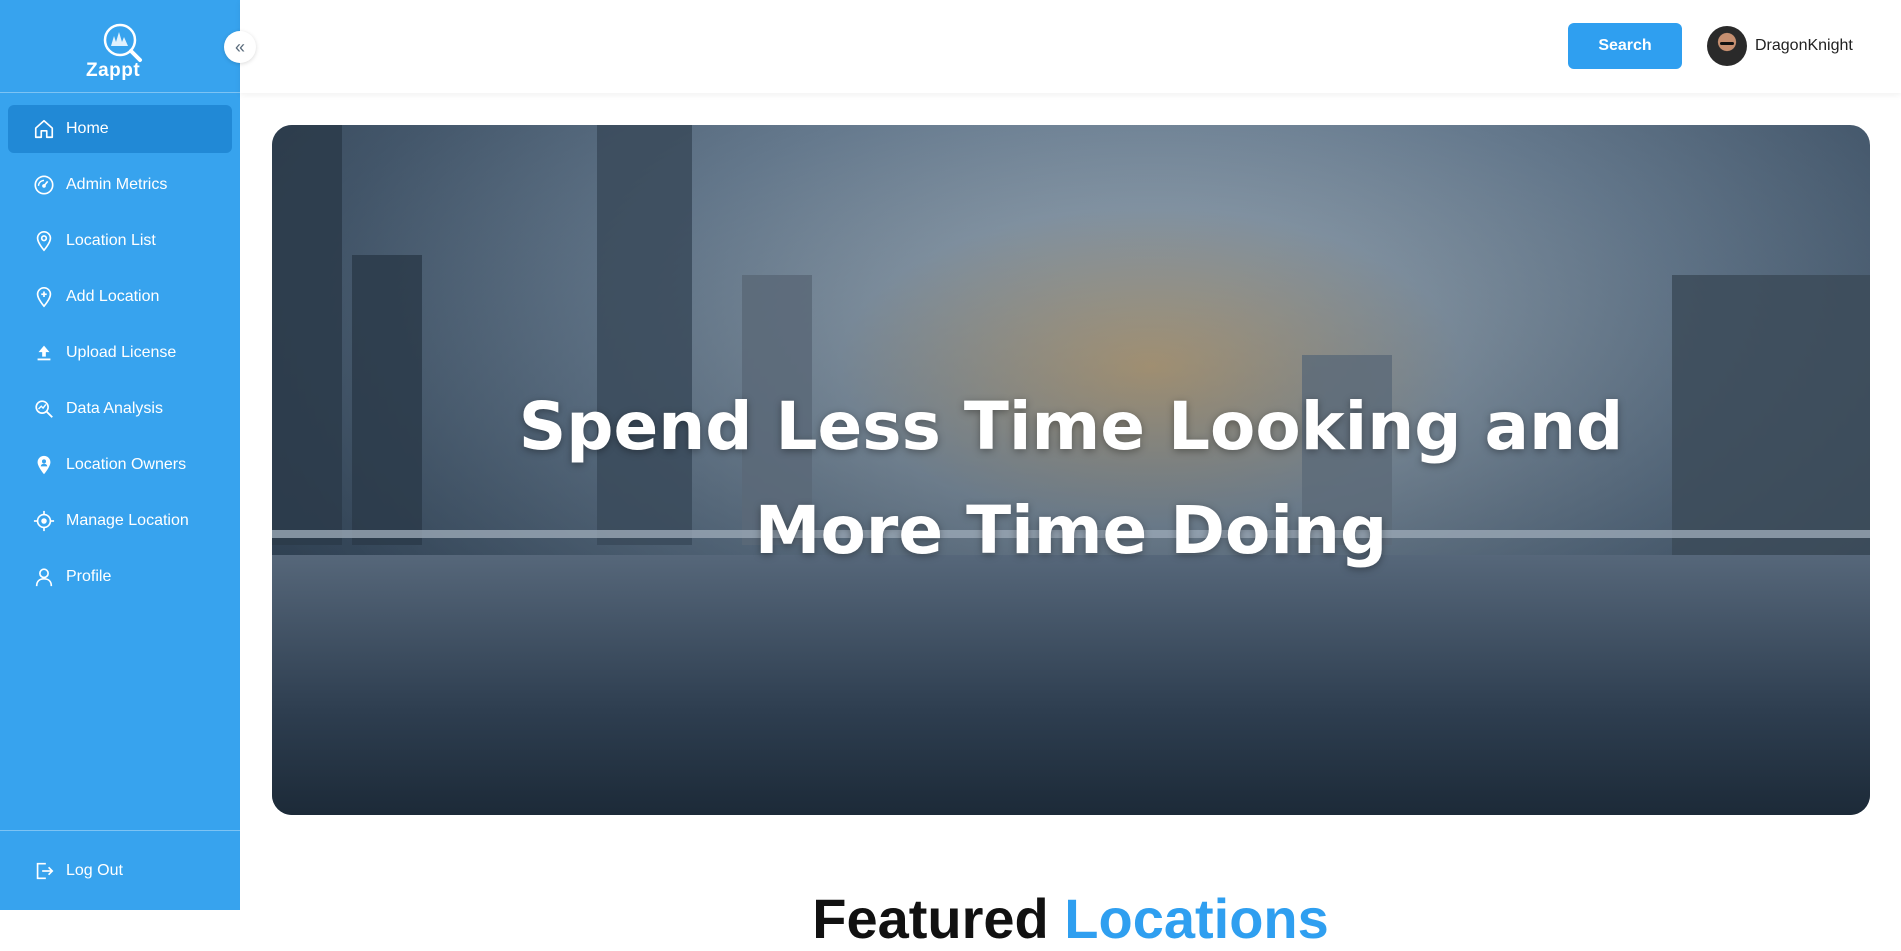 The image size is (1901, 951). I want to click on sidebar-item-label: Data Analysis, so click(114, 408).